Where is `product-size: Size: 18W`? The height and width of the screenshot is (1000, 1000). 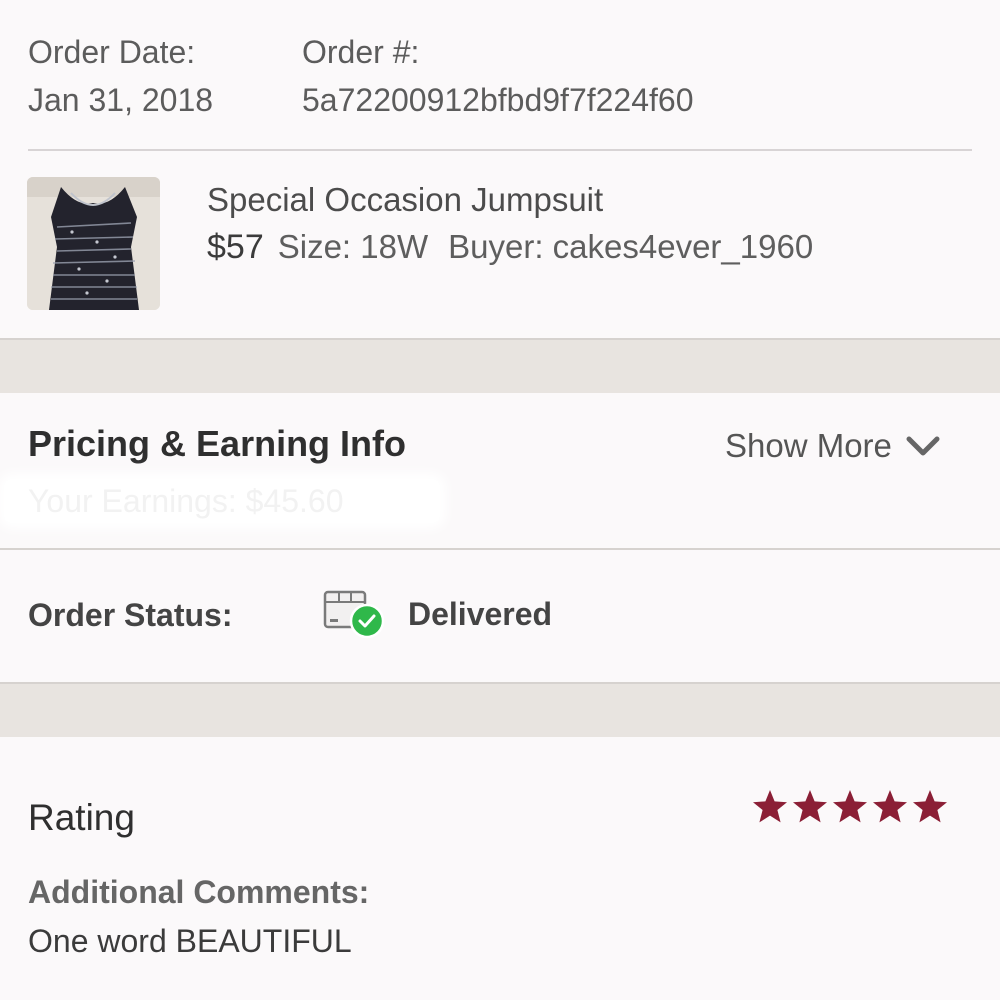
product-size: Size: 18W is located at coordinates (353, 246).